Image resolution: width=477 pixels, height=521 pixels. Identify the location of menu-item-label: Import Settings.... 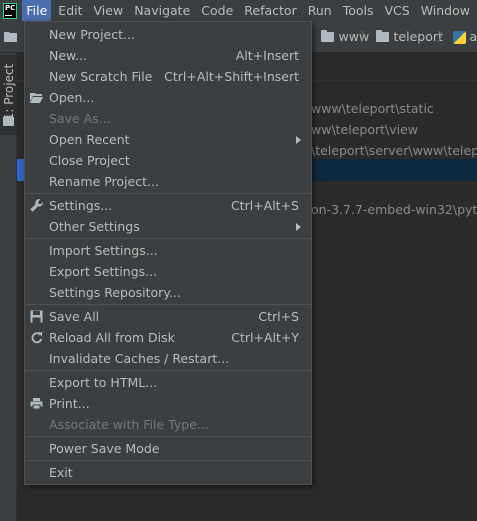
(103, 250).